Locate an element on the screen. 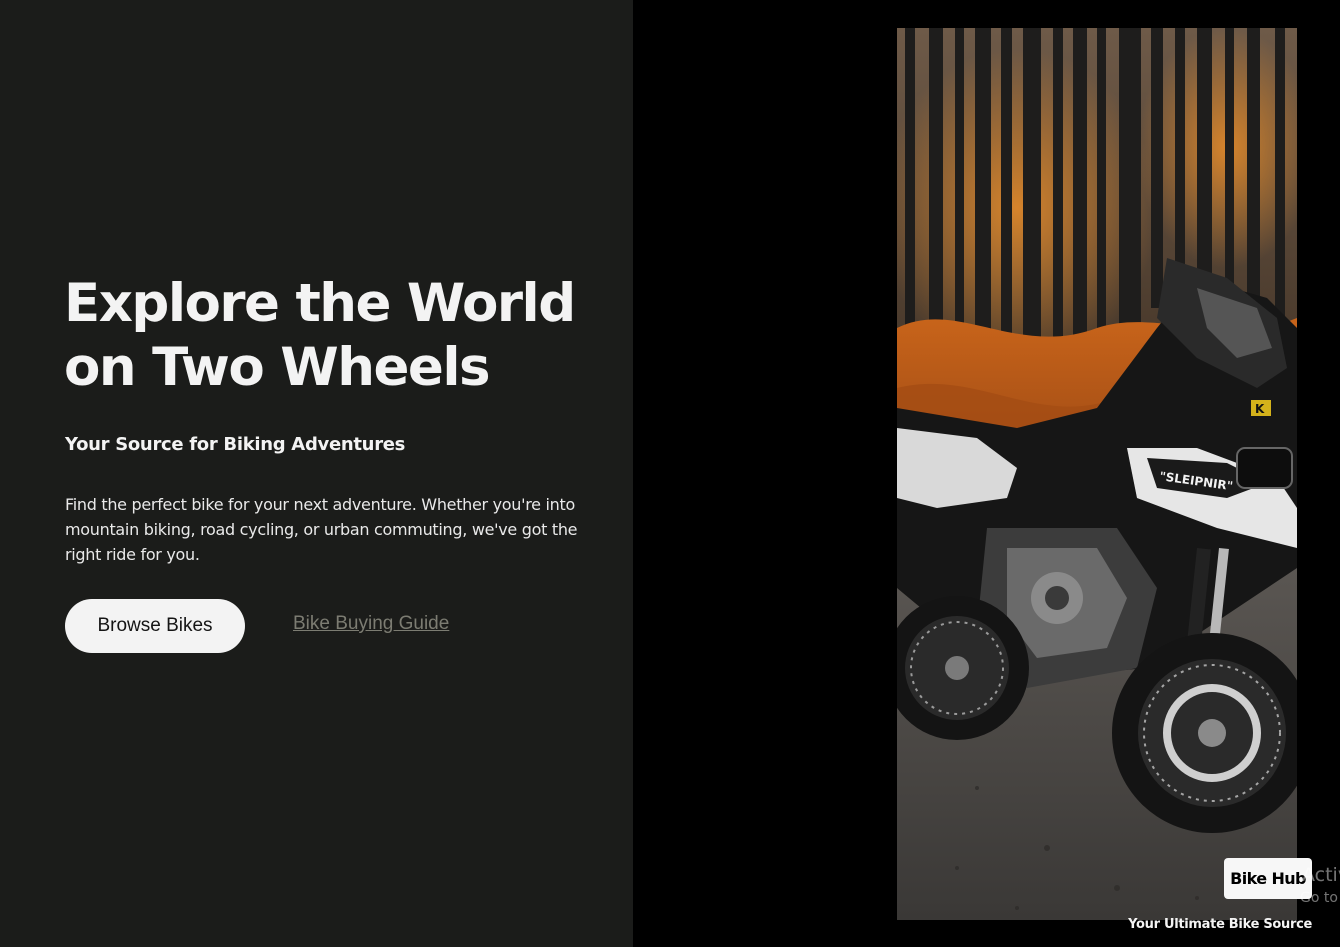 This screenshot has width=1340, height=947. os-activation-watermark: Activ Go to is located at coordinates (1320, 889).